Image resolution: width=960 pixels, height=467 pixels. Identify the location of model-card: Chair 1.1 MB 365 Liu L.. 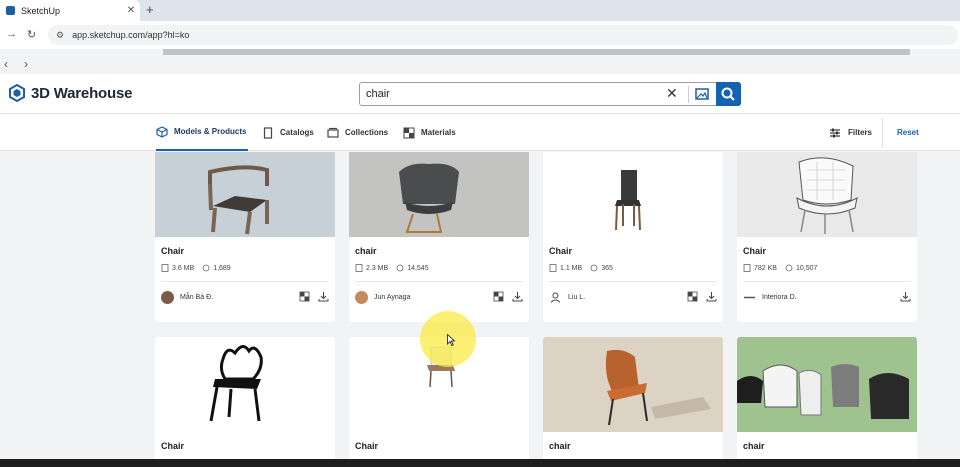
(633, 237).